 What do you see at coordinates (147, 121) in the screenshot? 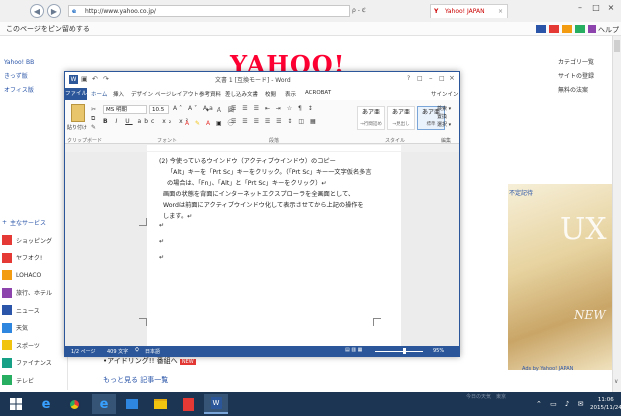
I see `font-style-icons: B I U abc x₂ x²` at bounding box center [147, 121].